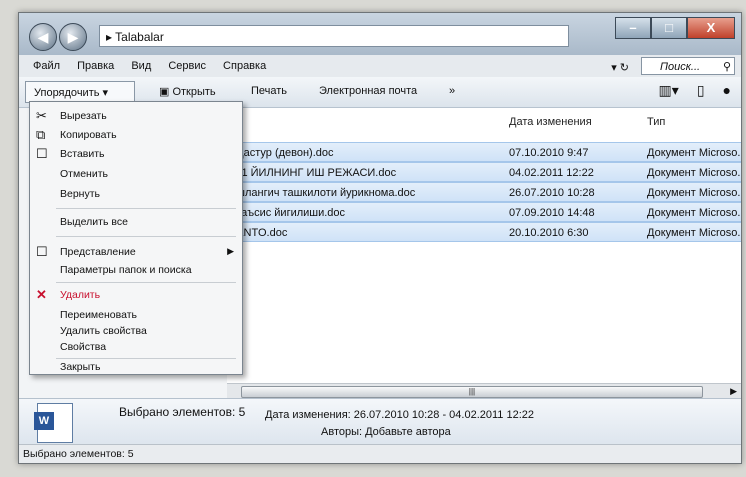 The height and width of the screenshot is (477, 746). Describe the element at coordinates (230, 251) in the screenshot. I see `submenu-arrow-icon: ▶` at that location.